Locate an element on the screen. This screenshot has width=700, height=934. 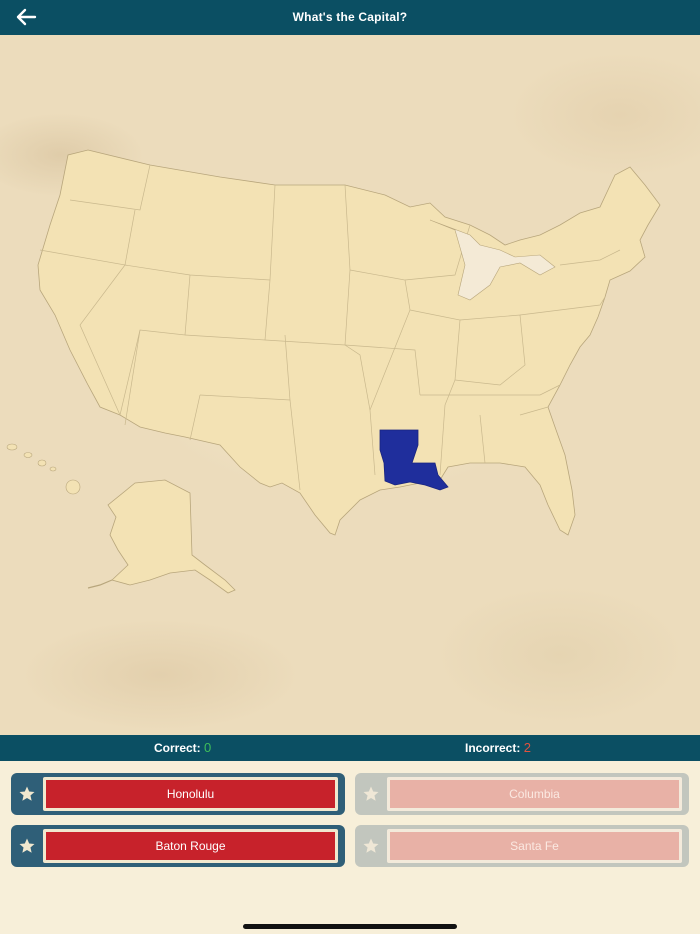
hawaii-islands is located at coordinates (43, 469).